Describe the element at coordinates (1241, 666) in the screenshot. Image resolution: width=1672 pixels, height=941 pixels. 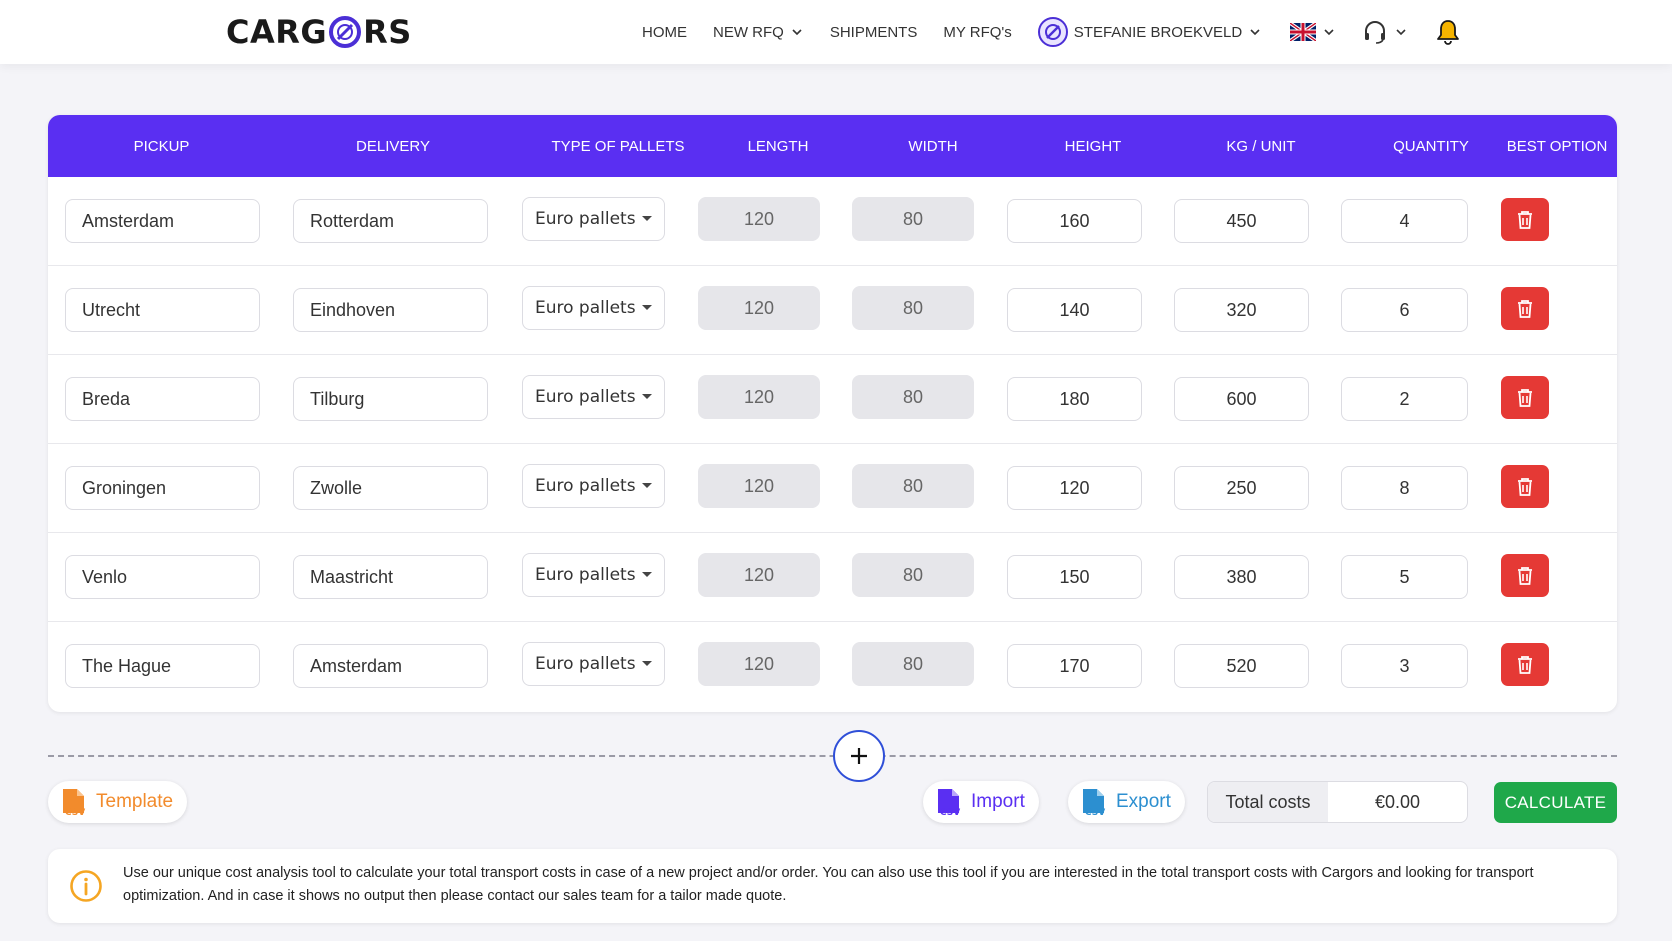
I see `kg-input: 520` at that location.